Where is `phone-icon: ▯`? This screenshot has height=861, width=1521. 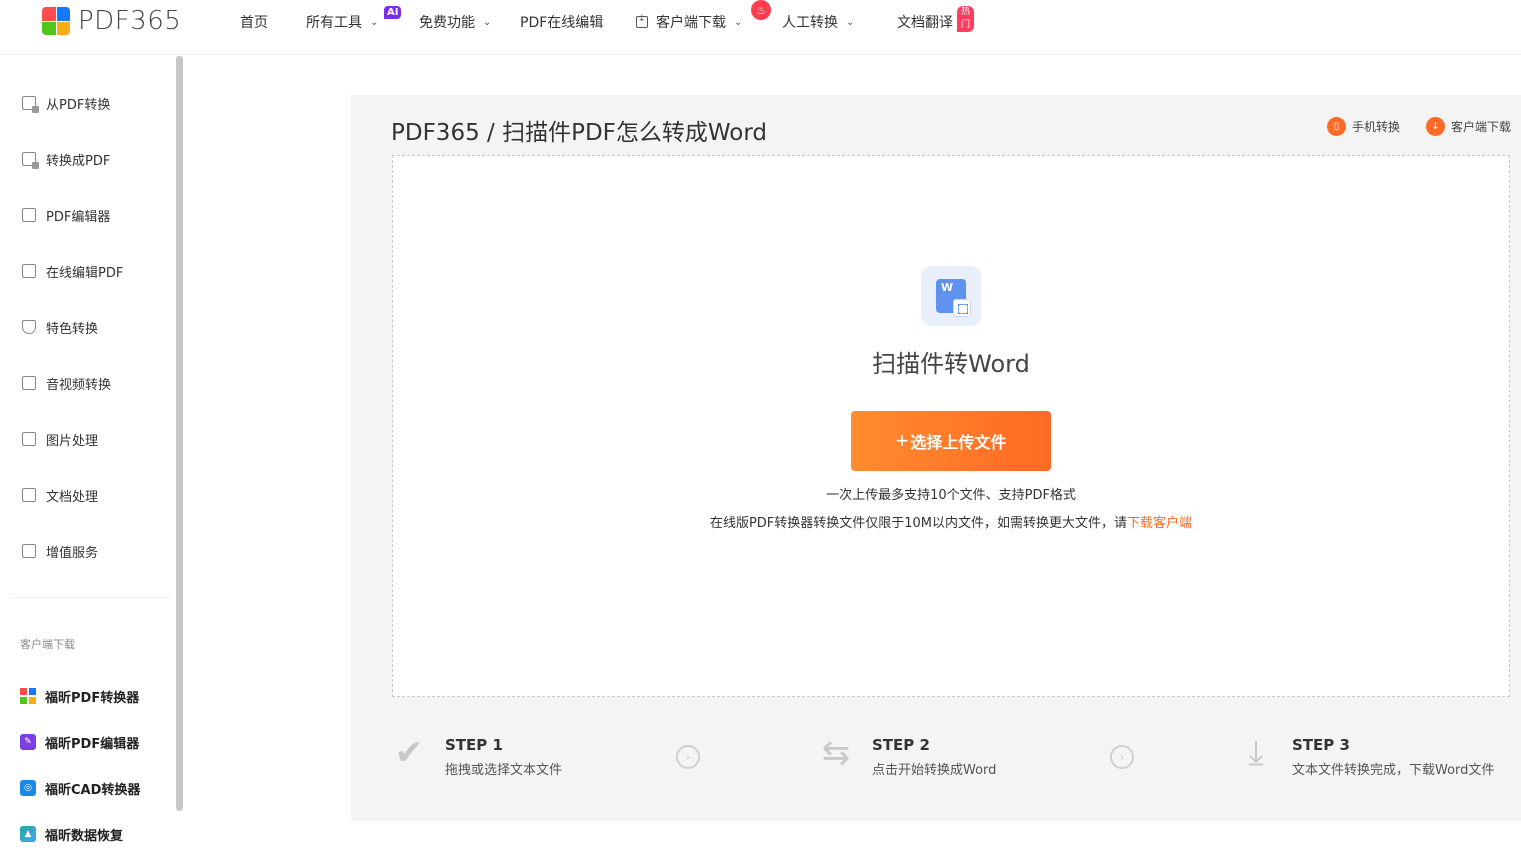
phone-icon: ▯ is located at coordinates (1336, 126).